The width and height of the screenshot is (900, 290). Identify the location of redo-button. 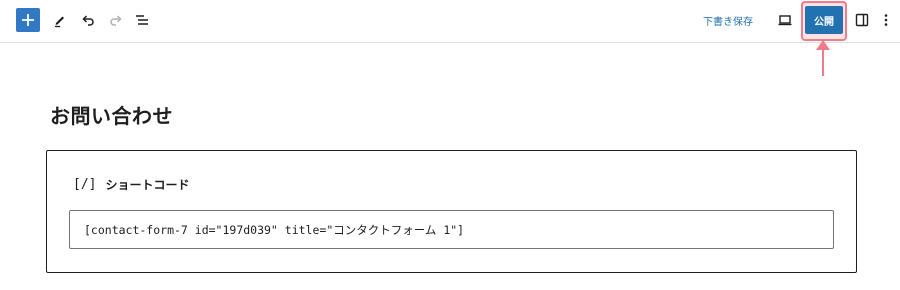
(116, 20).